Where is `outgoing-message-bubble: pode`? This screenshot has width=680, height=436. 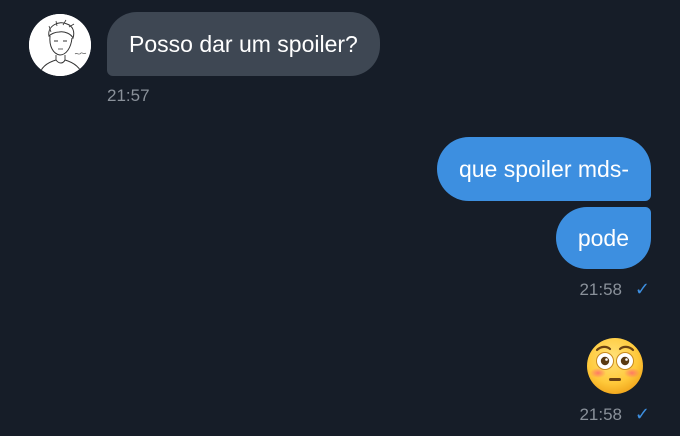
outgoing-message-bubble: pode is located at coordinates (603, 238).